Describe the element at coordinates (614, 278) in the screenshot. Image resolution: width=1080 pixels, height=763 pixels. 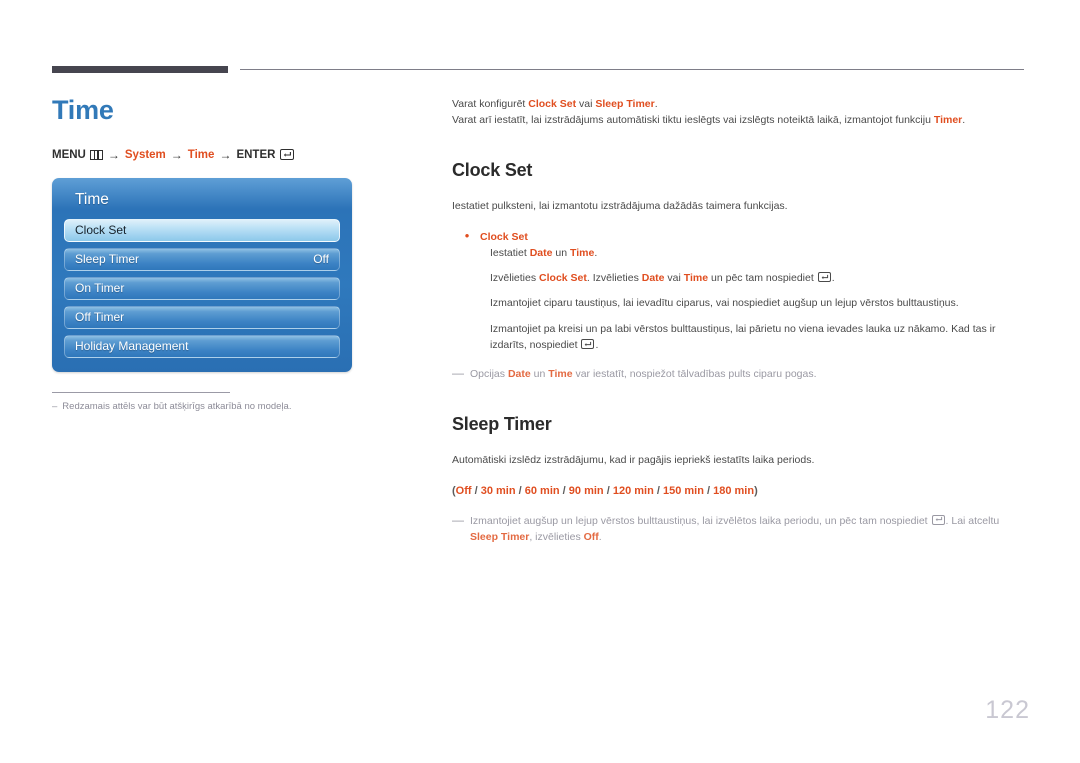
I see `b2-text: . Izvēlieties` at that location.